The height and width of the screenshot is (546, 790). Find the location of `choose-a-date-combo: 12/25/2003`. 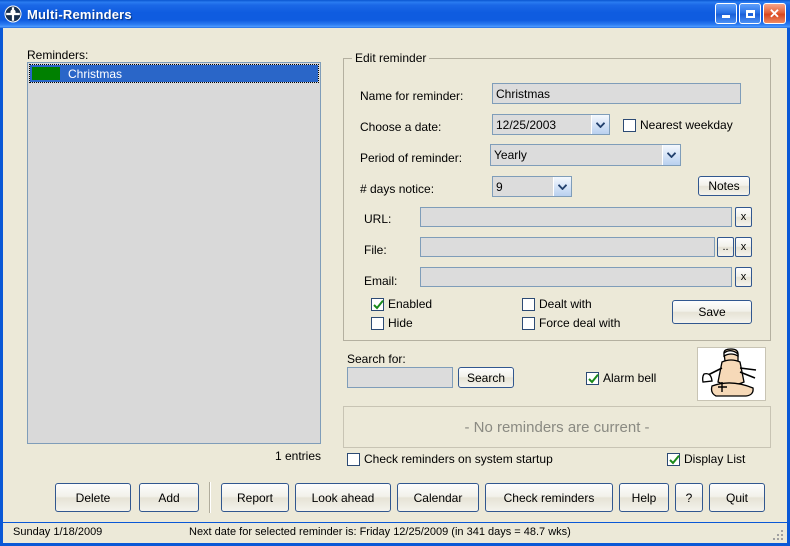

choose-a-date-combo: 12/25/2003 is located at coordinates (551, 124).